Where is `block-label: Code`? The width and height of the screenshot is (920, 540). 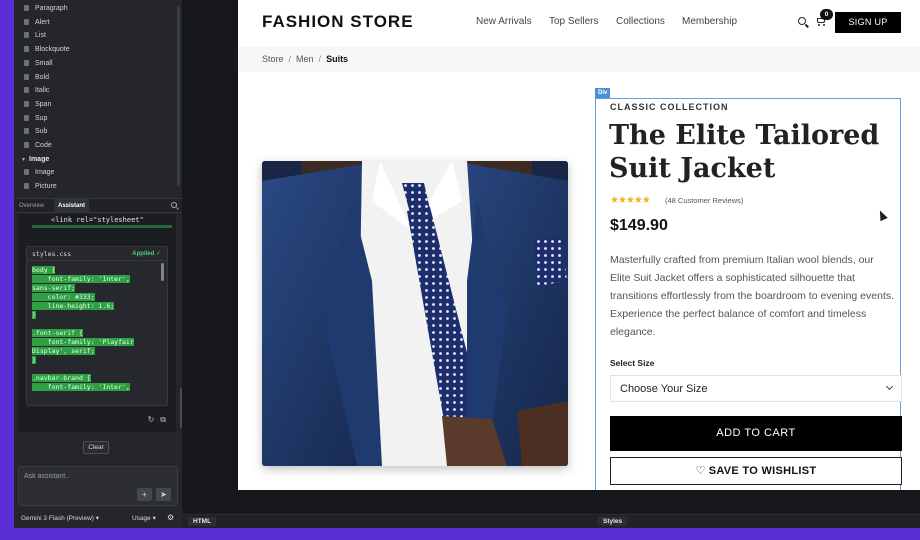 block-label: Code is located at coordinates (43, 145).